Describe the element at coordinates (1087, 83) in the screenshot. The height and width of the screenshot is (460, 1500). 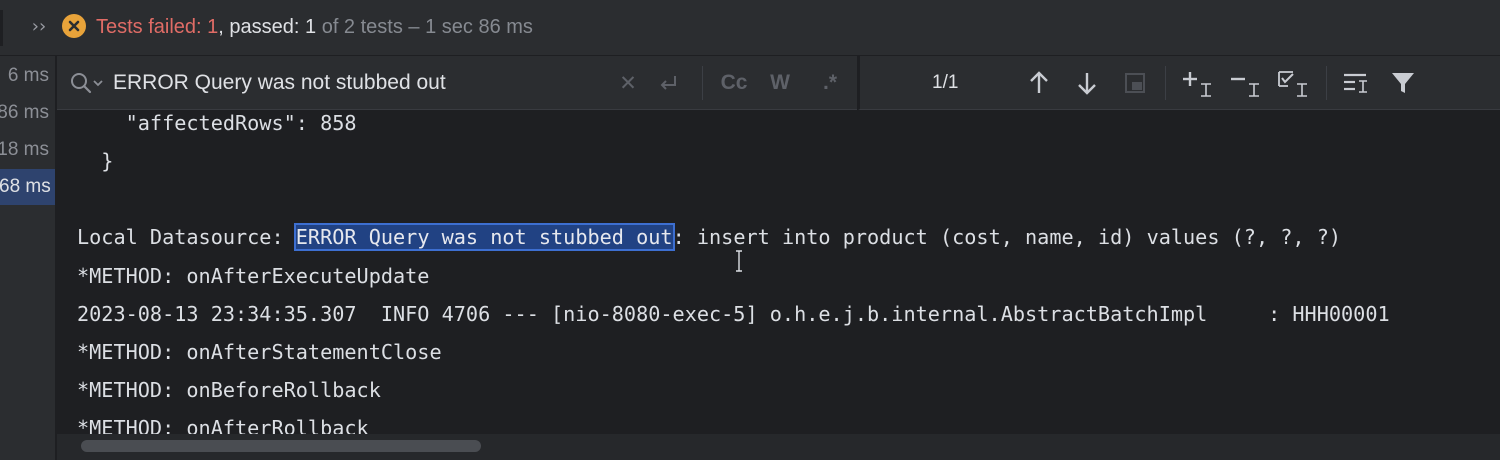
I see `next-occurrence-icon` at that location.